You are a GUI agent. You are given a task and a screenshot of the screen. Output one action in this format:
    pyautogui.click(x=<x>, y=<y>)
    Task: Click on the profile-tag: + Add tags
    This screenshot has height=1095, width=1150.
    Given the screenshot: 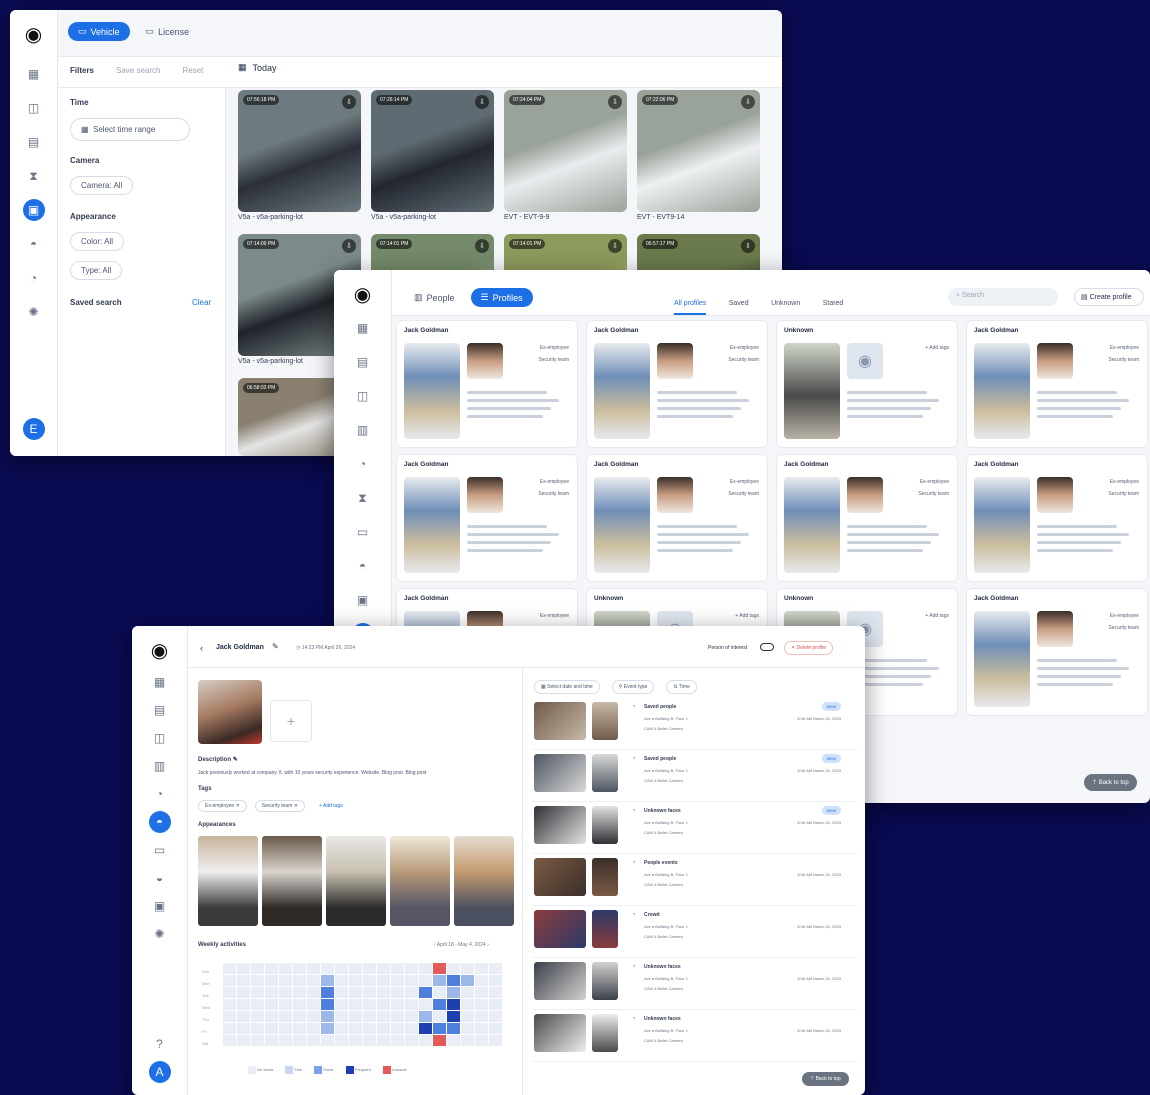 What is the action you would take?
    pyautogui.click(x=937, y=616)
    